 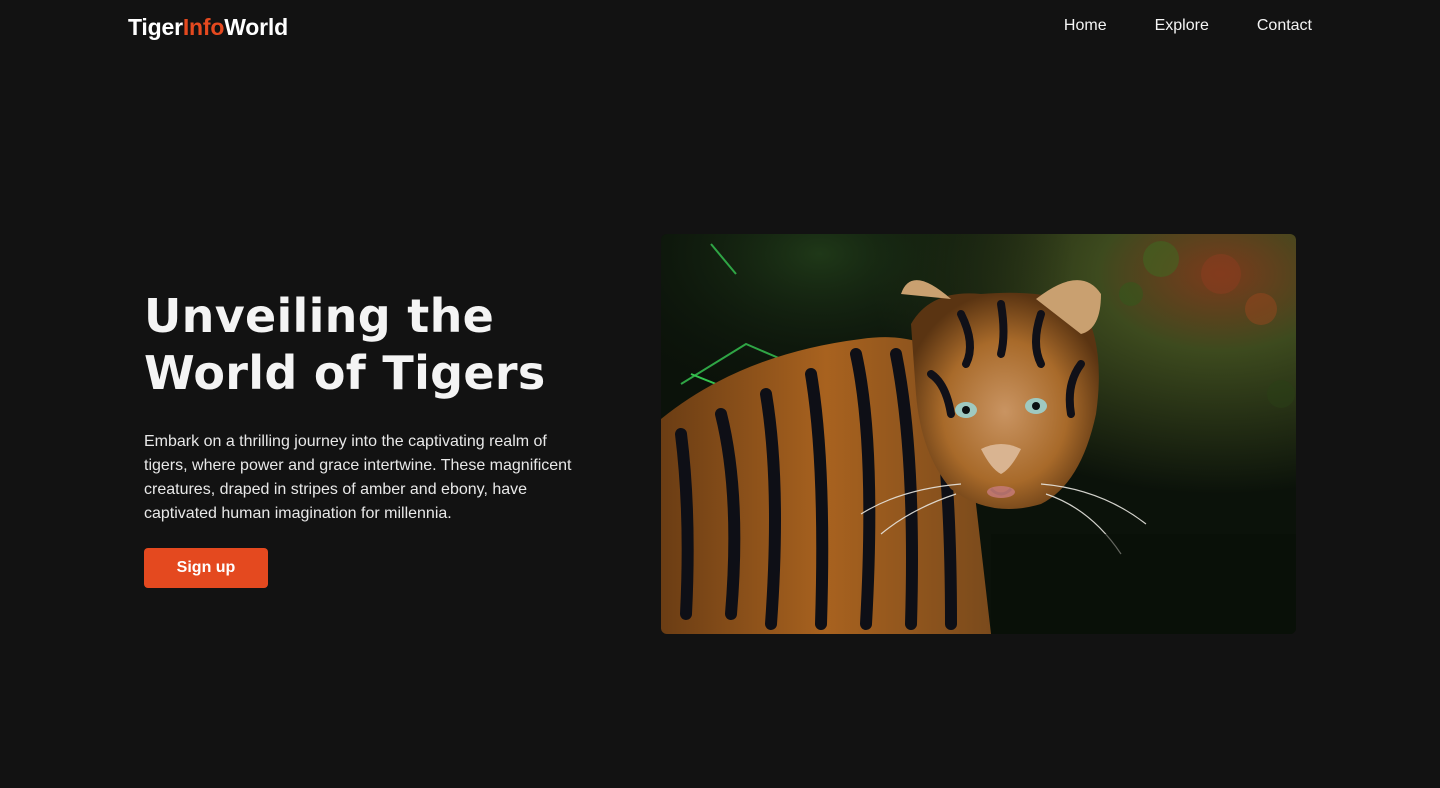 What do you see at coordinates (1182, 26) in the screenshot?
I see `nav-link-explore: Explore` at bounding box center [1182, 26].